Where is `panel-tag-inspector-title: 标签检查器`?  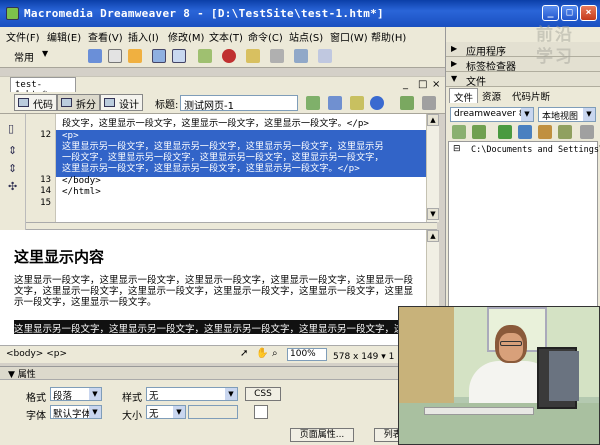
panel-tag-inspector-title: 标签检查器 is located at coordinates (491, 67).